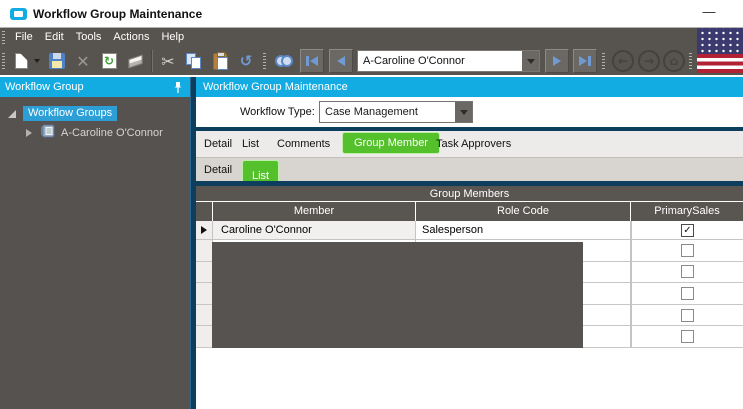 Image resolution: width=743 pixels, height=409 pixels. Describe the element at coordinates (178, 91) in the screenshot. I see `pin-icon` at that location.